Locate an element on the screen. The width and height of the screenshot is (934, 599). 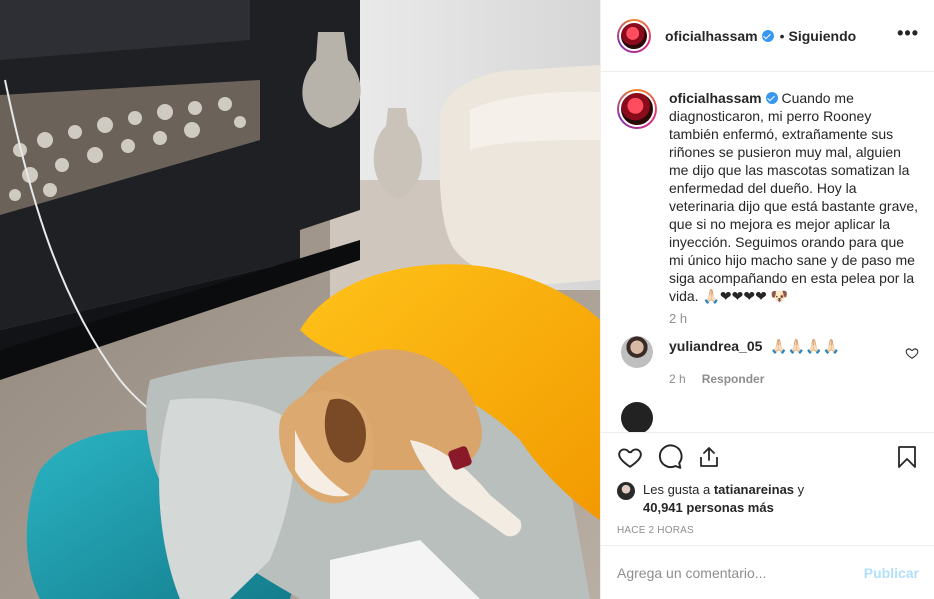
publish-button: Publicar is located at coordinates (891, 573).